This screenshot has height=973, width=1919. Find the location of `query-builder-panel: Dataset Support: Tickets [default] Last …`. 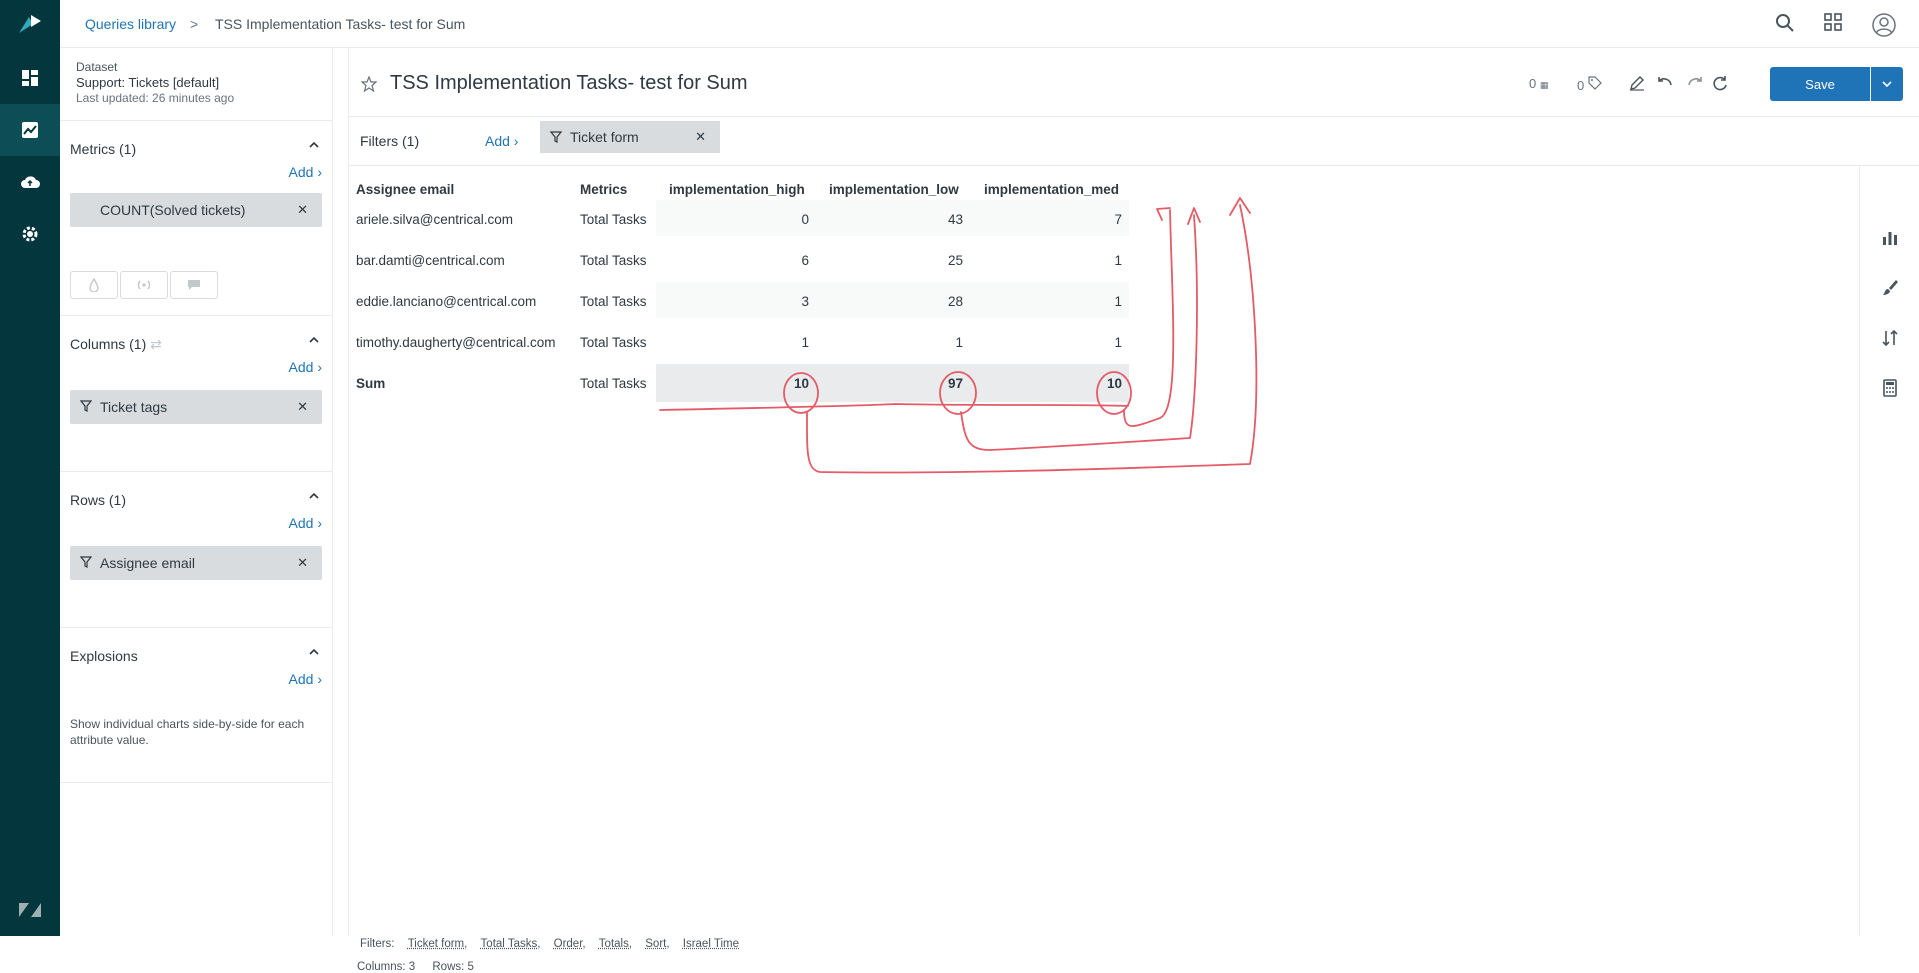

query-builder-panel: Dataset Support: Tickets [default] Last … is located at coordinates (204, 492).